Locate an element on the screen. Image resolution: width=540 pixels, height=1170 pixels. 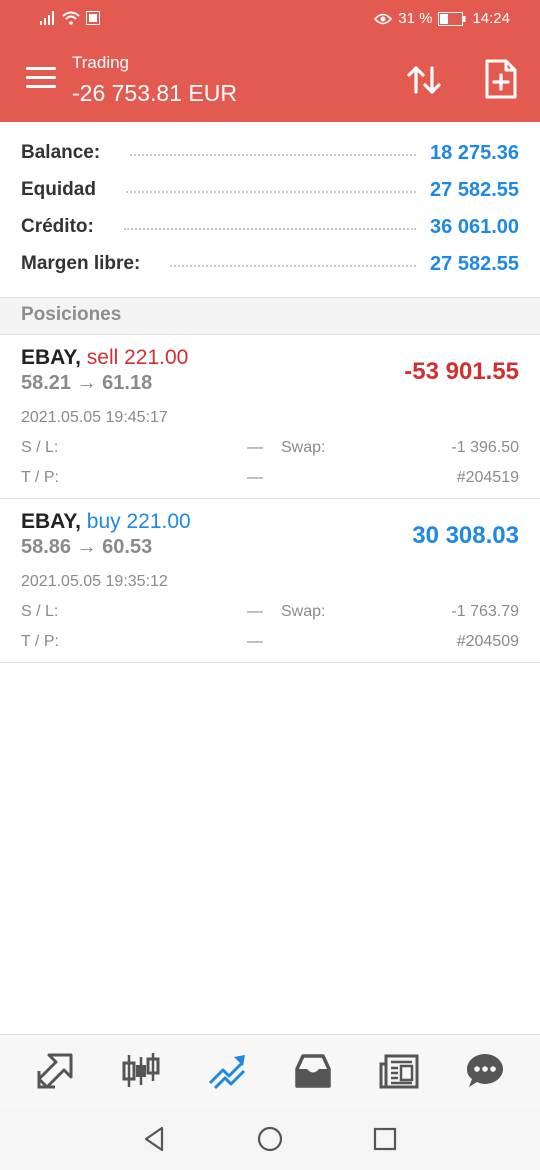
credit-row: Crédito: 36 061.00 is located at coordinates (270, 227).